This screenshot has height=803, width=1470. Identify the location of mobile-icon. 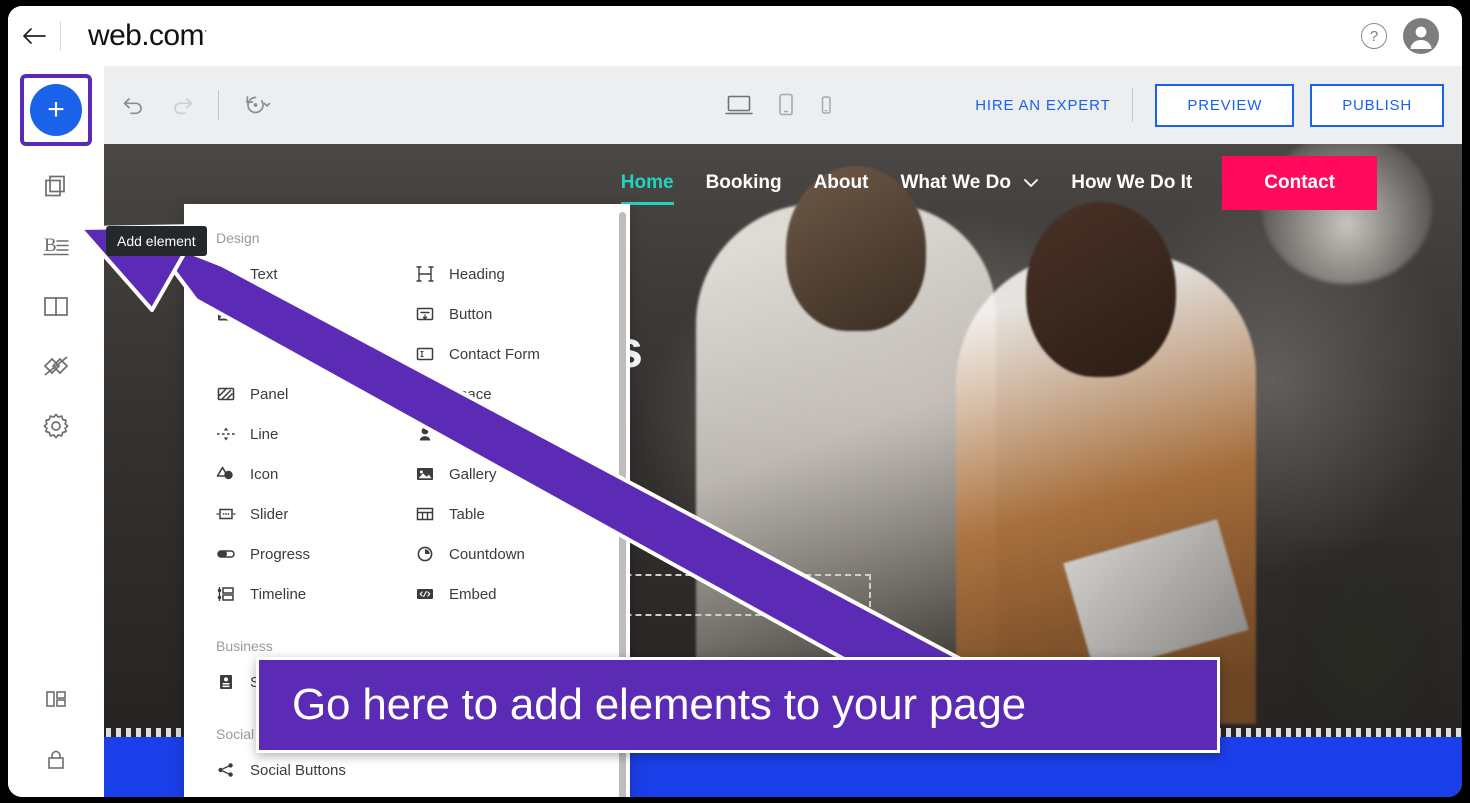
(826, 105).